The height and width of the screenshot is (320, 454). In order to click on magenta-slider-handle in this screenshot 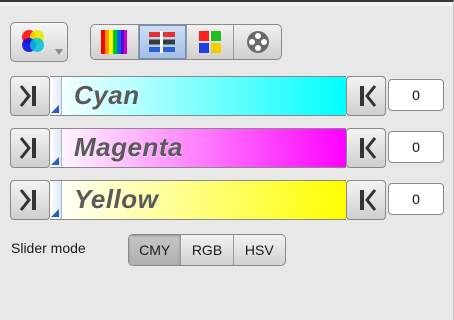, I will do `click(56, 148)`.